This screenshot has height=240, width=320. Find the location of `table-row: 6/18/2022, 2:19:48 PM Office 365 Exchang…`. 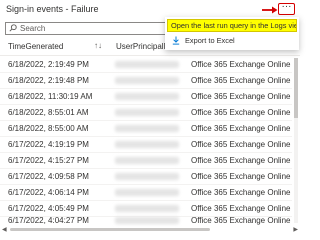

table-row: 6/18/2022, 2:19:48 PM Office 365 Exchang… is located at coordinates (146, 80).